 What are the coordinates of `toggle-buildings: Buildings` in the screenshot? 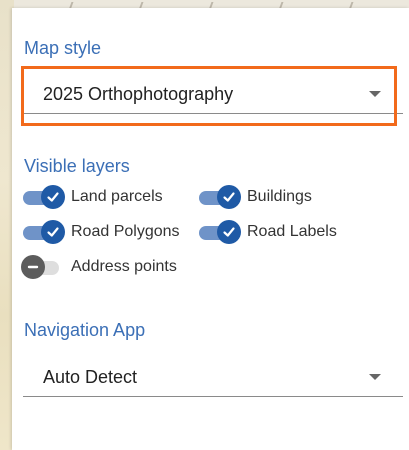 It's located at (254, 197).